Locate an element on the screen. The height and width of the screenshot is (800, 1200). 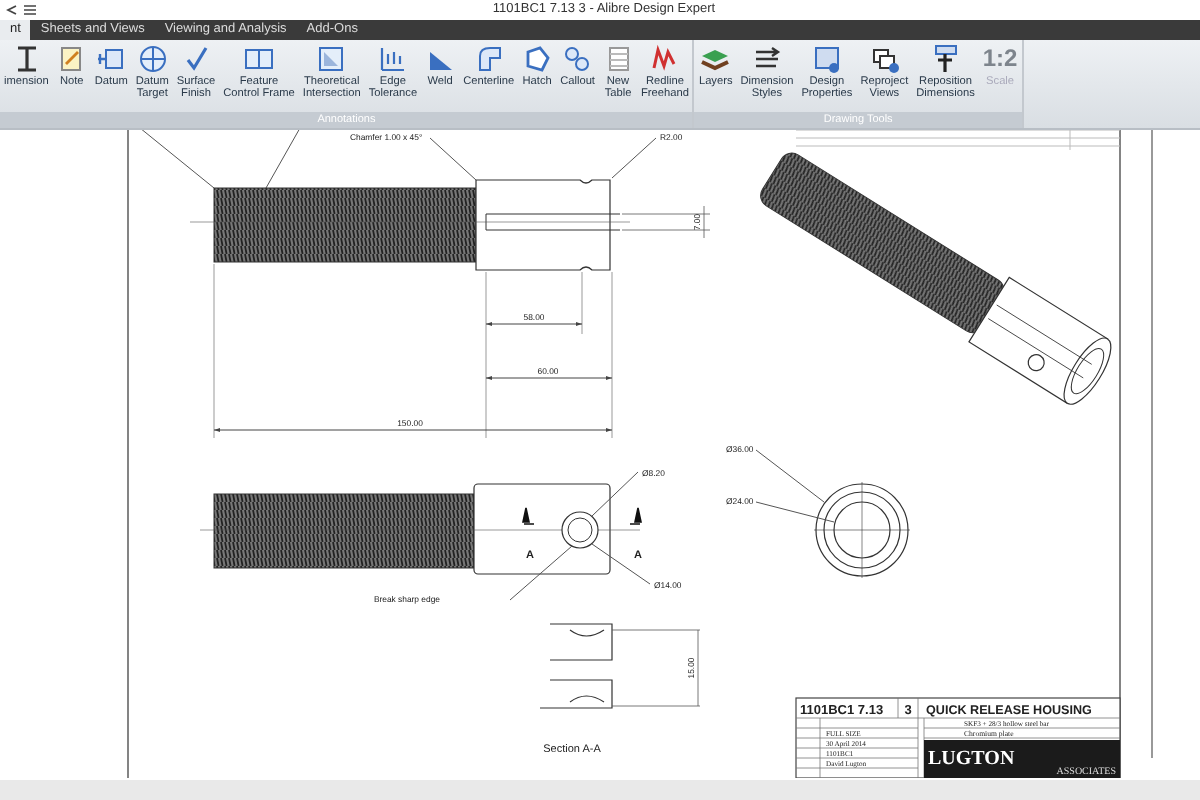
logo-name: LUGTON is located at coordinates (971, 759).